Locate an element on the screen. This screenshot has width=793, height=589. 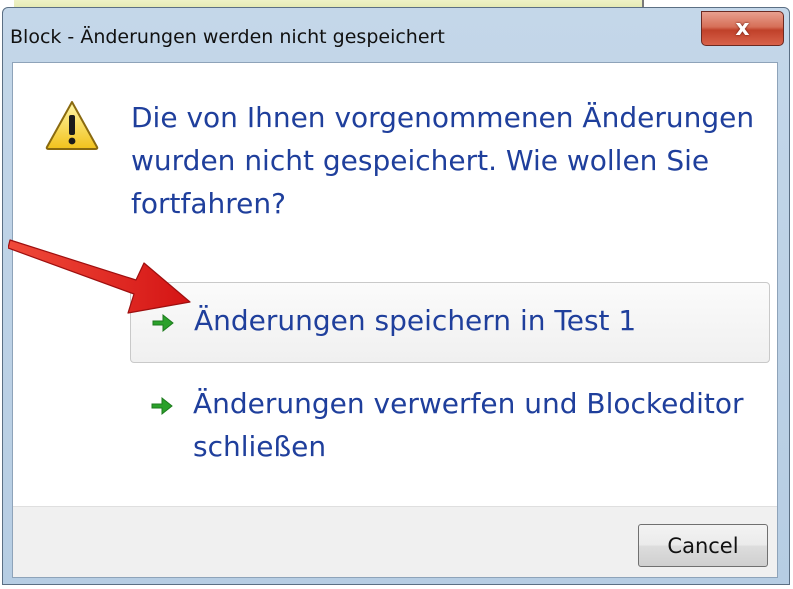
close-button: x is located at coordinates (742, 28).